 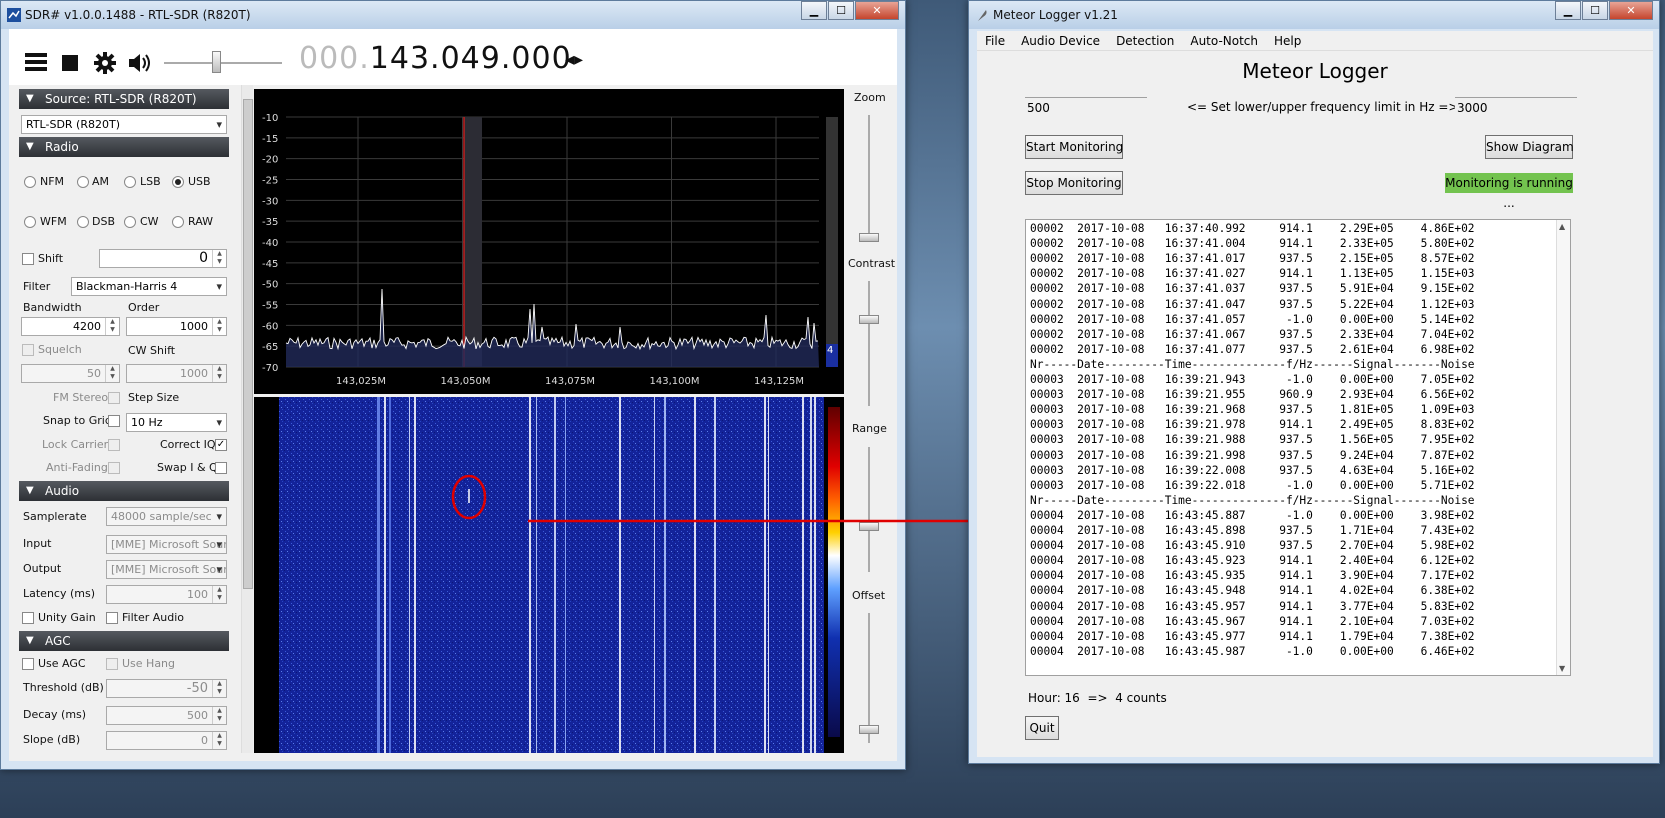 What do you see at coordinates (166, 516) in the screenshot?
I see `samplerate-select: 48000 sample/sec` at bounding box center [166, 516].